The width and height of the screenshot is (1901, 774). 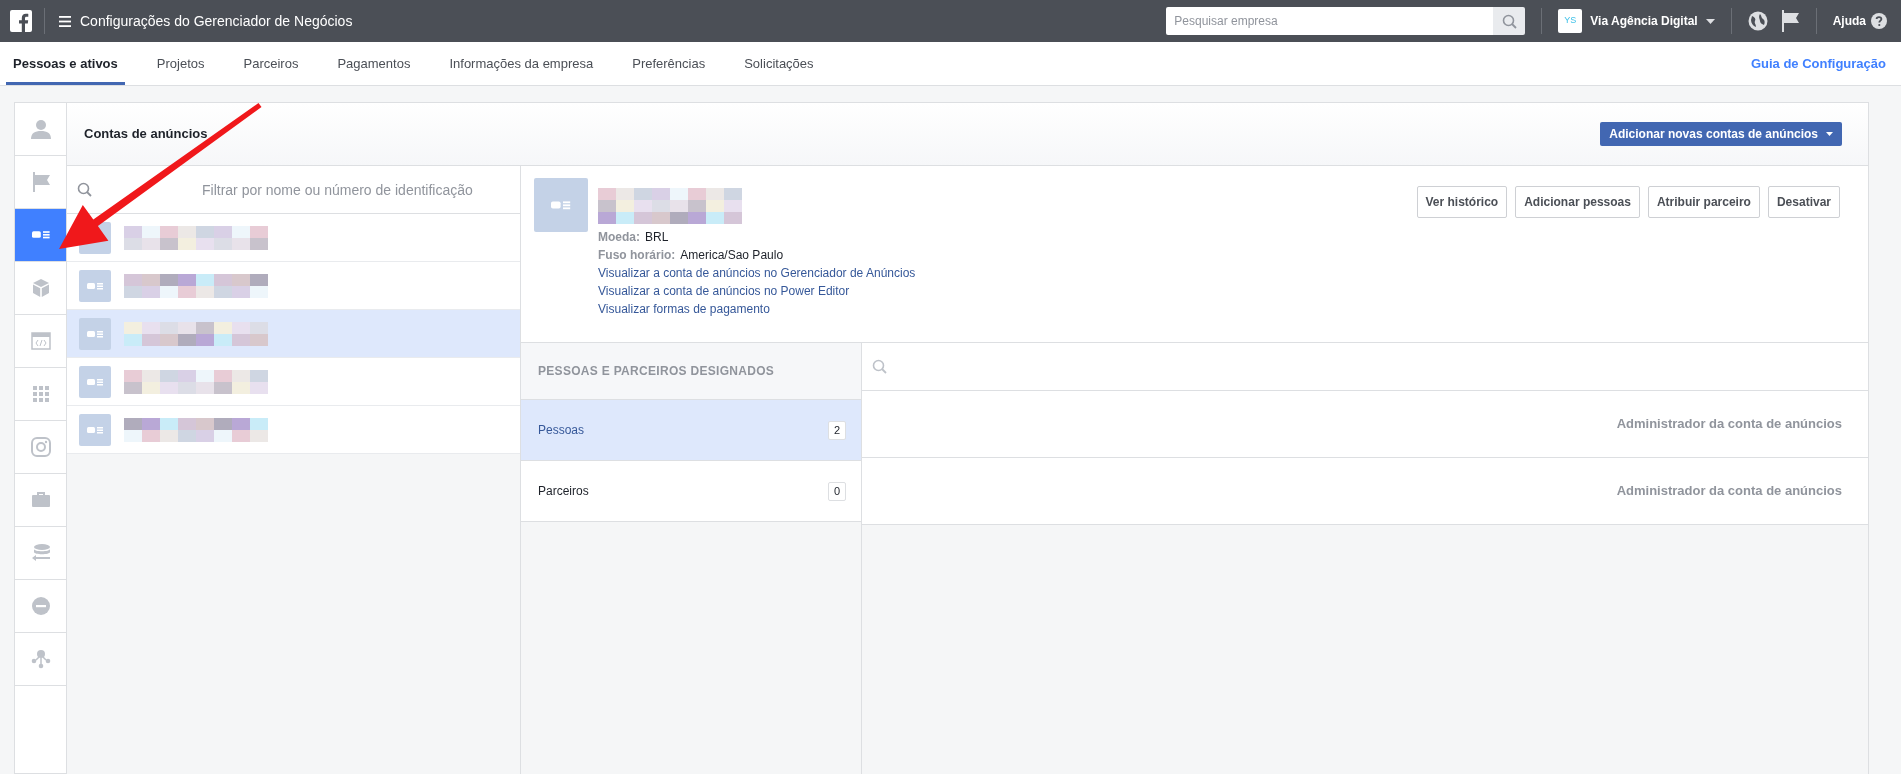 What do you see at coordinates (1703, 202) in the screenshot?
I see `action-button: Atribuir parceiro` at bounding box center [1703, 202].